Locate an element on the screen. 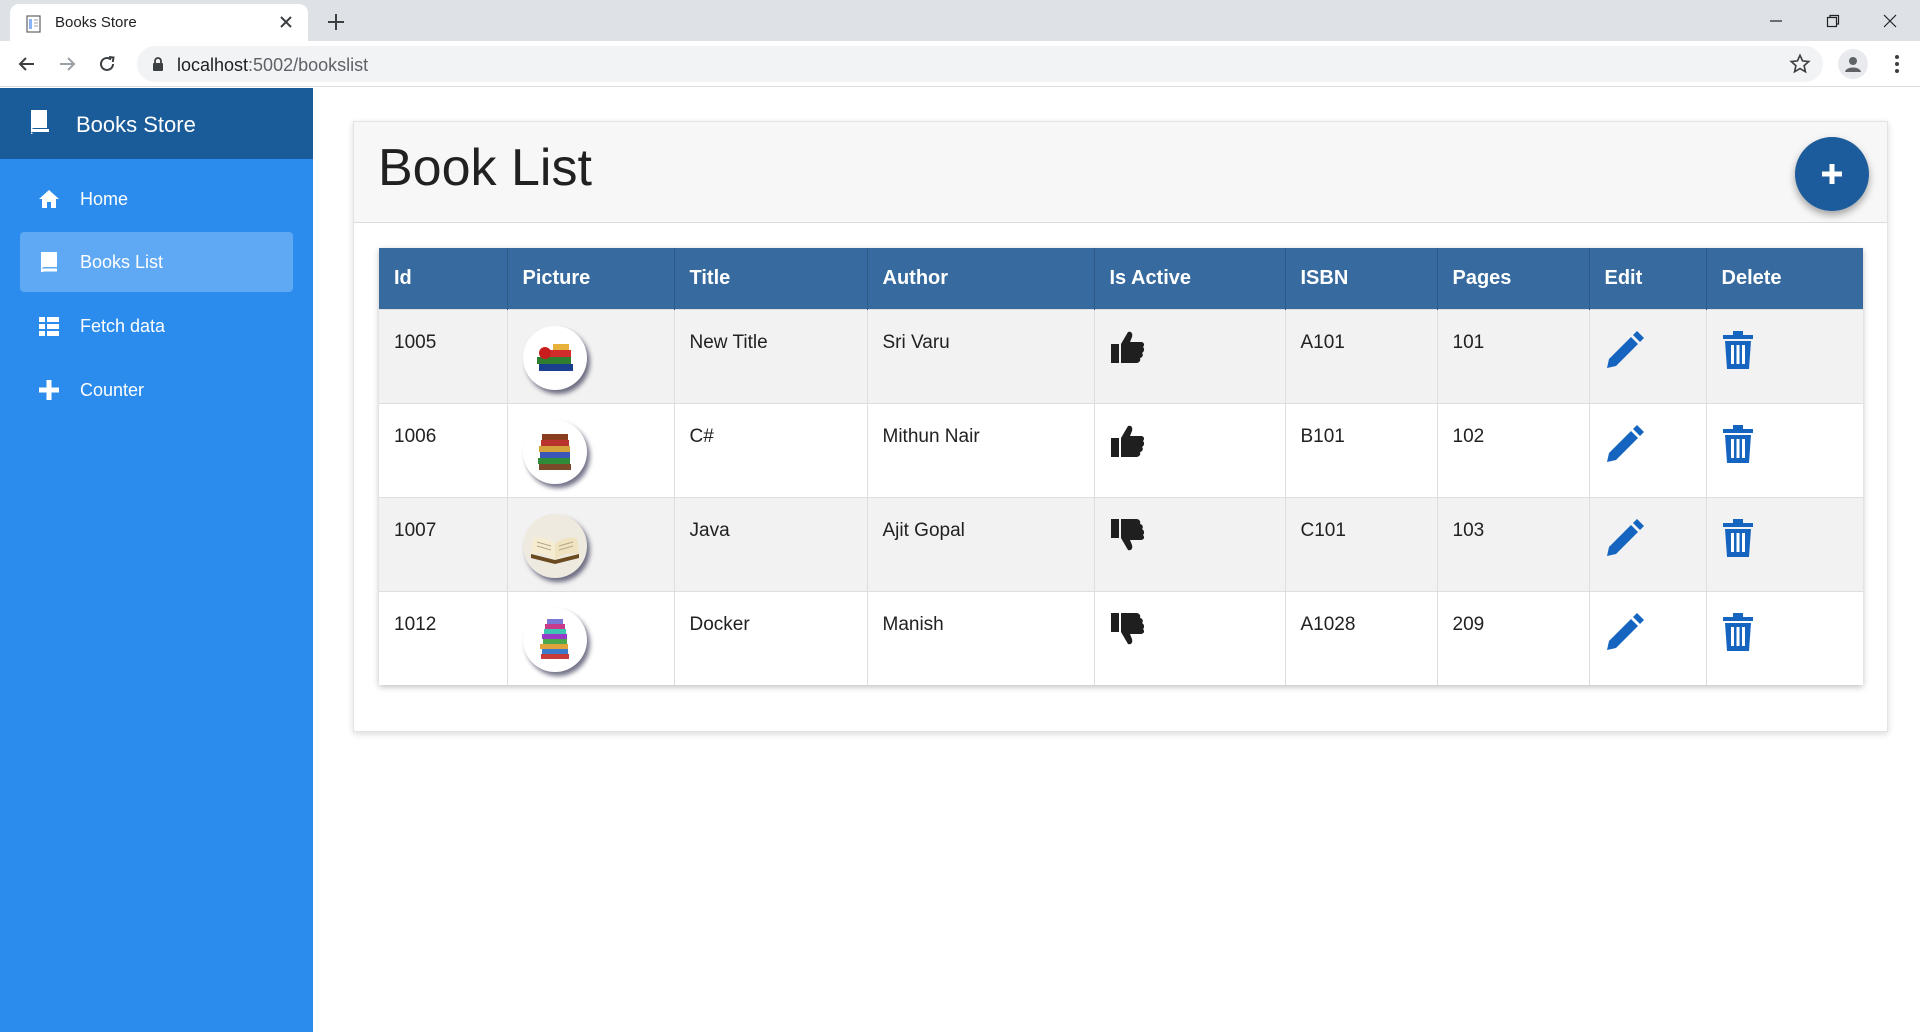  cell-isbn: A101 is located at coordinates (1361, 355).